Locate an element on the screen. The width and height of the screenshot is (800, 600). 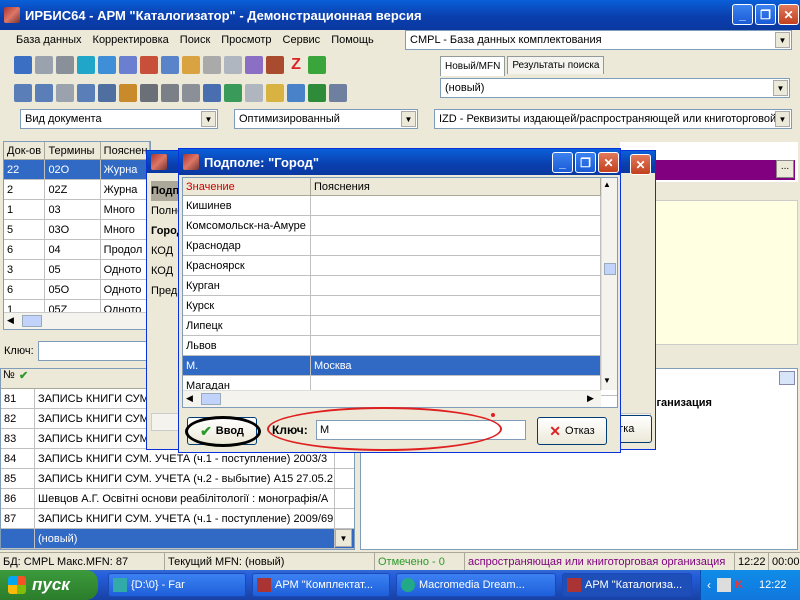
col-docs: Док-ов is located at coordinates (25, 151).